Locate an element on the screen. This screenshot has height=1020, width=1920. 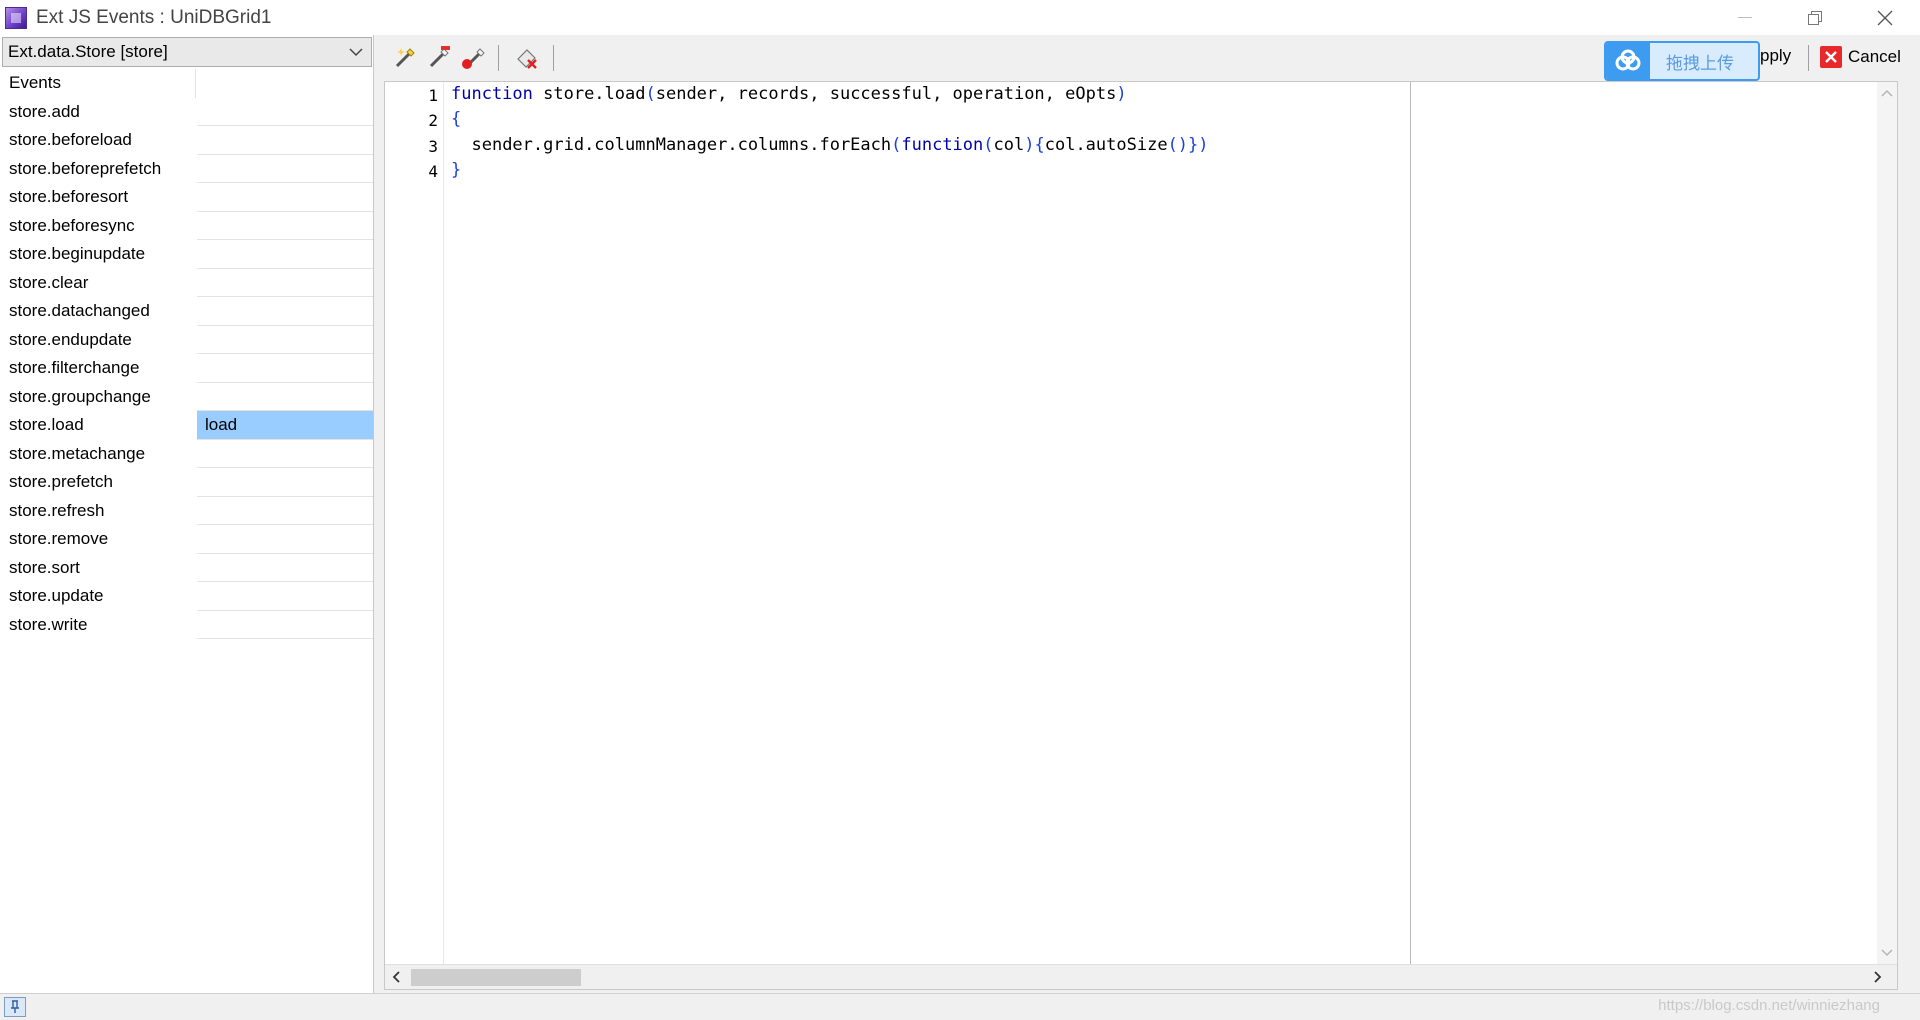
event-row: store.update is located at coordinates (187, 596).